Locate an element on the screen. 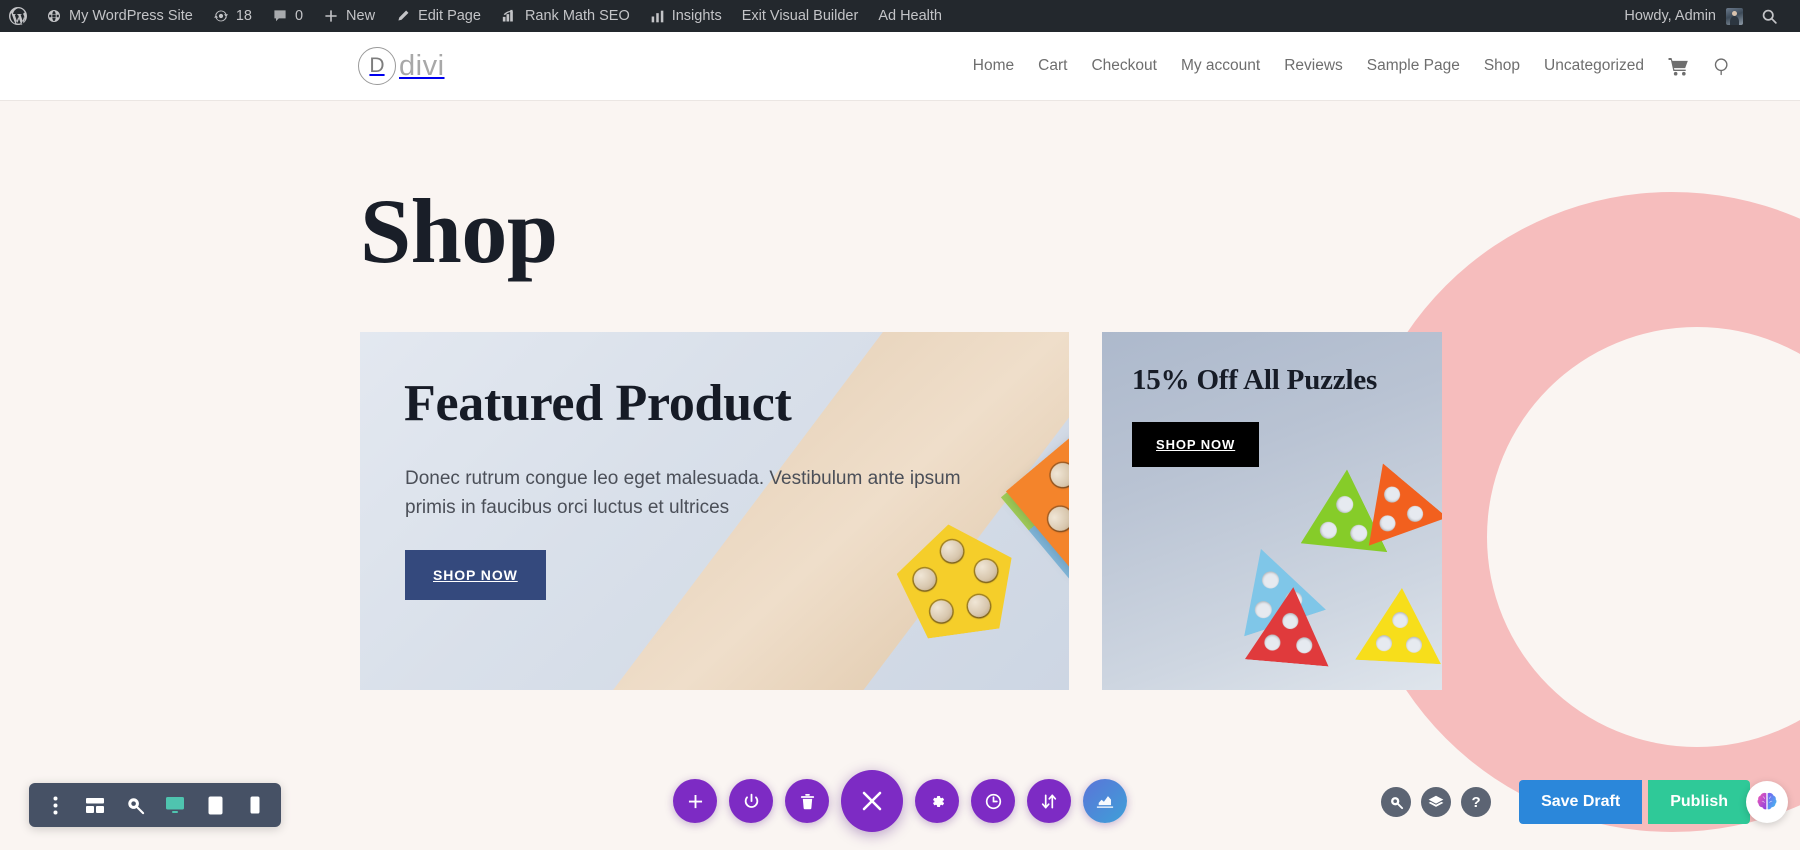 The width and height of the screenshot is (1800, 850). featured-card-title: Featured Product is located at coordinates (598, 403).